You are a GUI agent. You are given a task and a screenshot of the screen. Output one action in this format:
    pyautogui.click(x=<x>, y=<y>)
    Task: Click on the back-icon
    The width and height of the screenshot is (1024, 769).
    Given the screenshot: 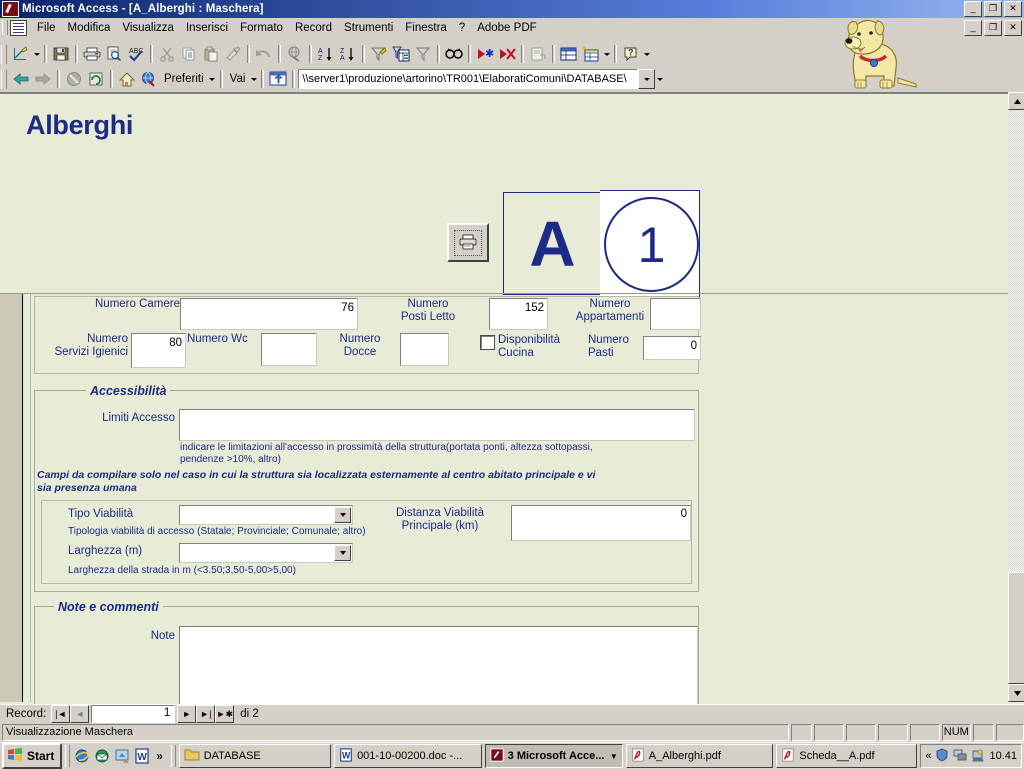 What is the action you would take?
    pyautogui.click(x=21, y=79)
    